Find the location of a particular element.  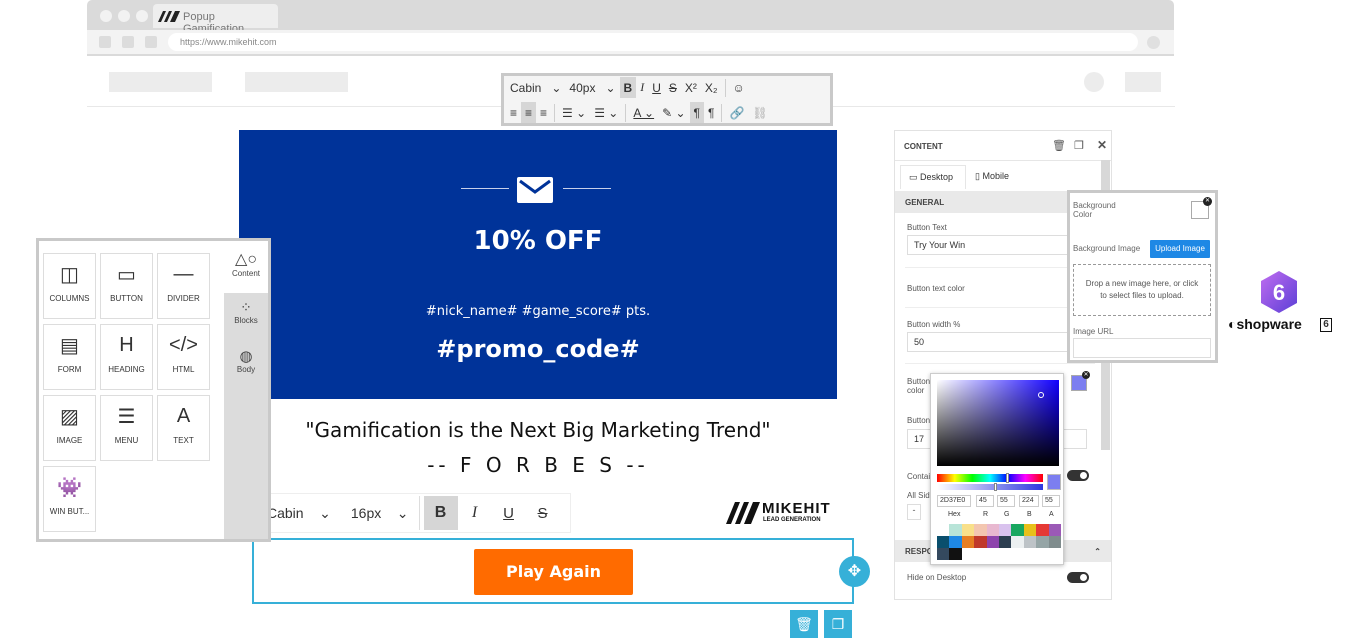

play-again-button: Play Again is located at coordinates (553, 572).